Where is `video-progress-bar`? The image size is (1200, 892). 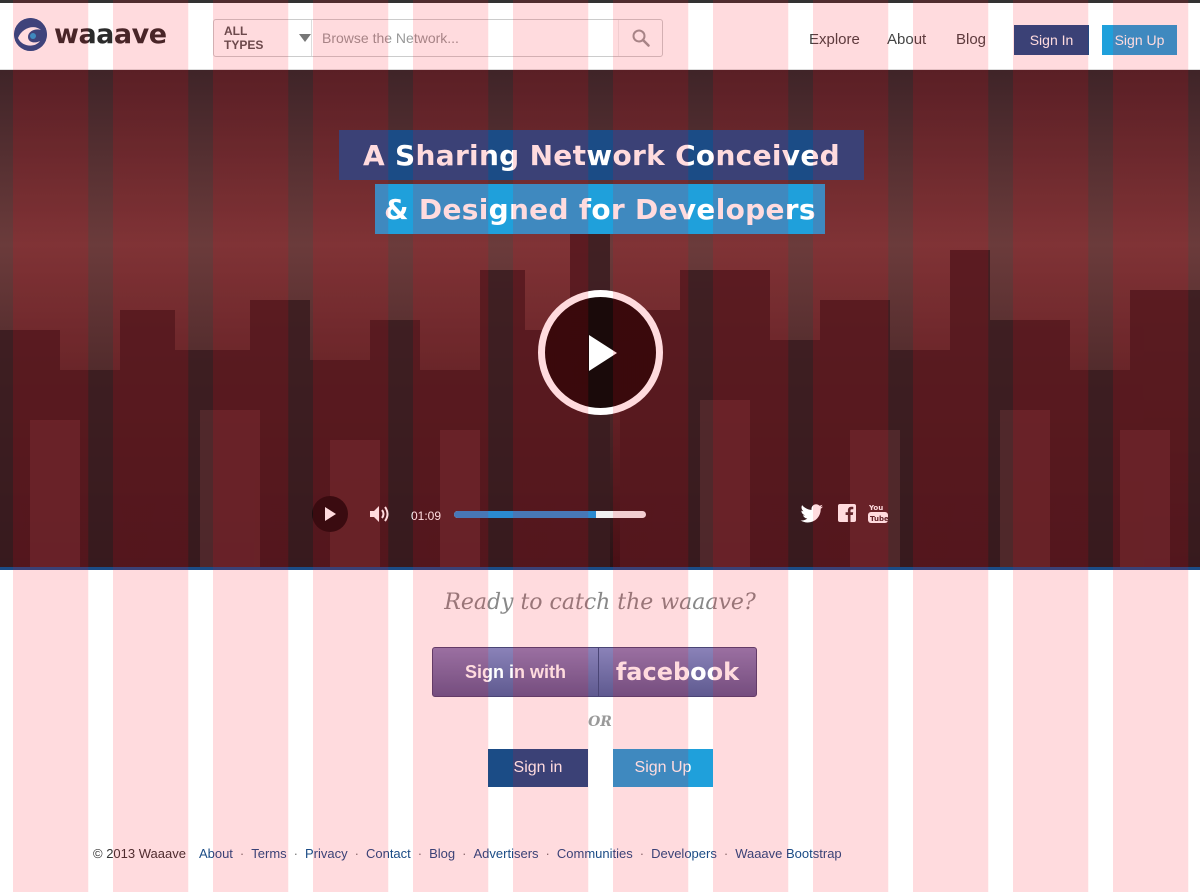 video-progress-bar is located at coordinates (550, 514).